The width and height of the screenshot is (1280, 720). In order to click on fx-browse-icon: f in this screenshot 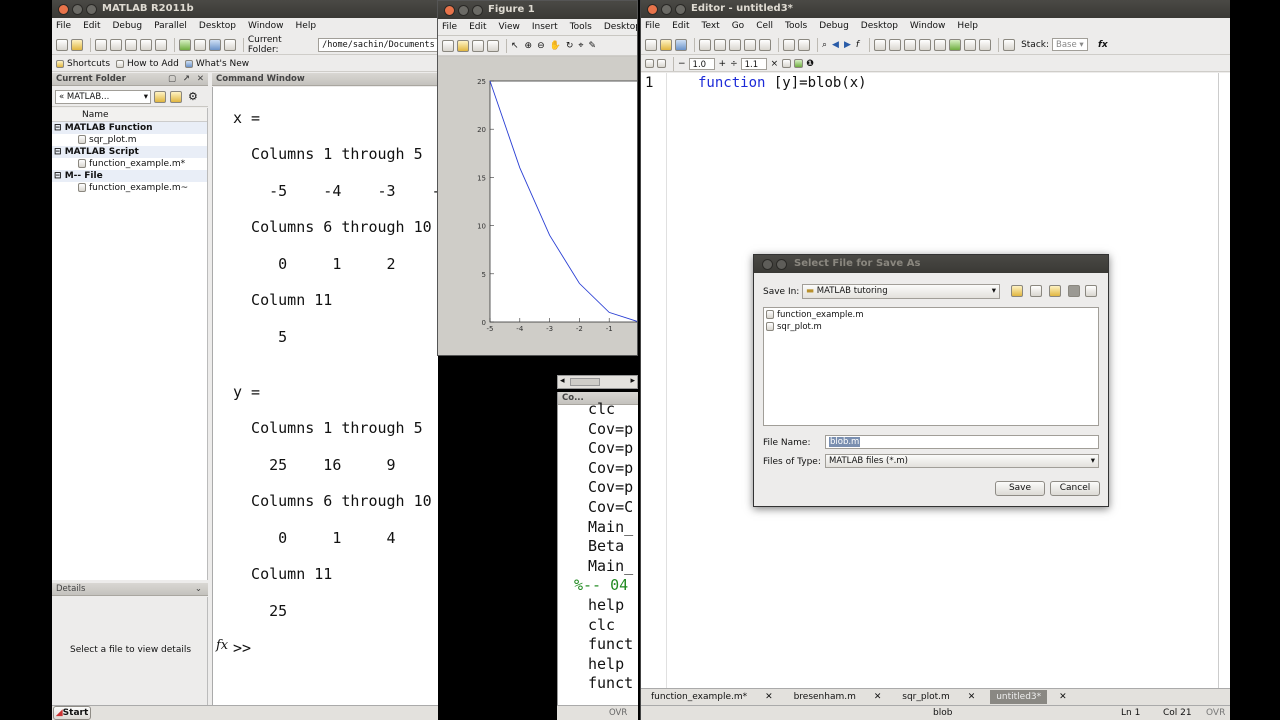, I will do `click(857, 45)`.